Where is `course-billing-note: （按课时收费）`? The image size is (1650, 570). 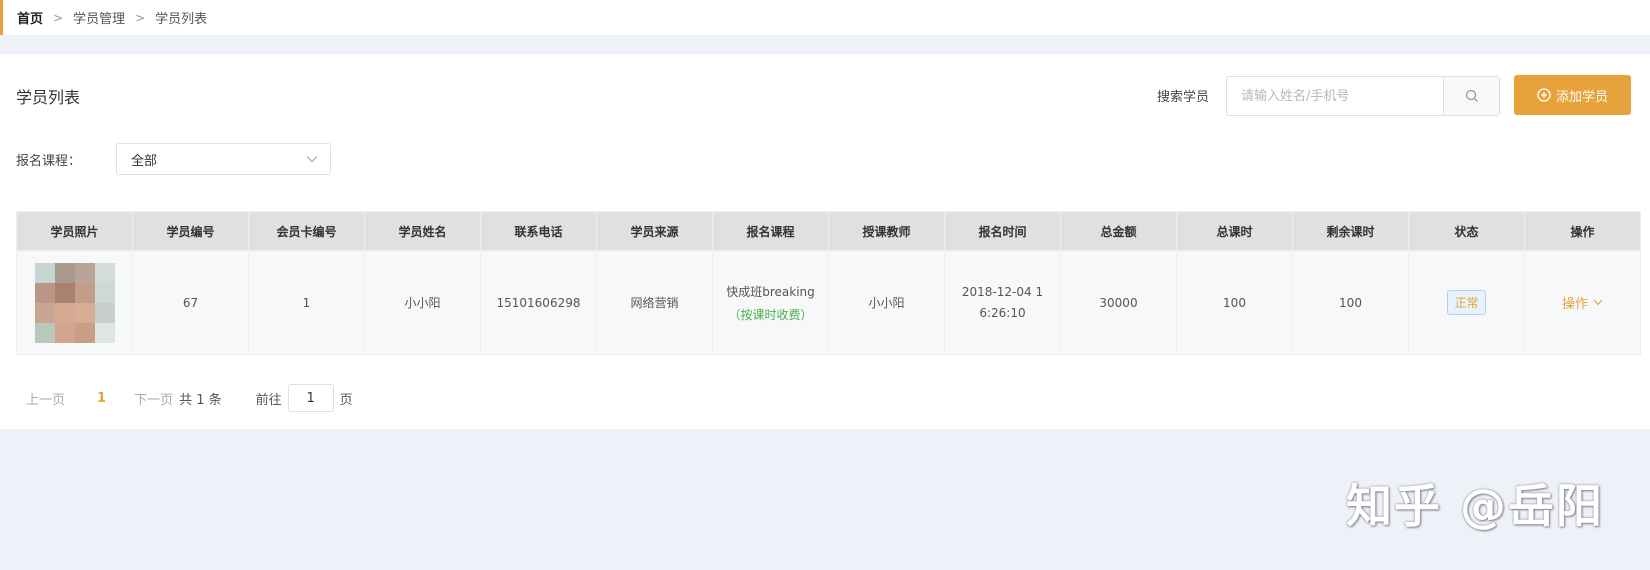
course-billing-note: （按课时收费） is located at coordinates (770, 314).